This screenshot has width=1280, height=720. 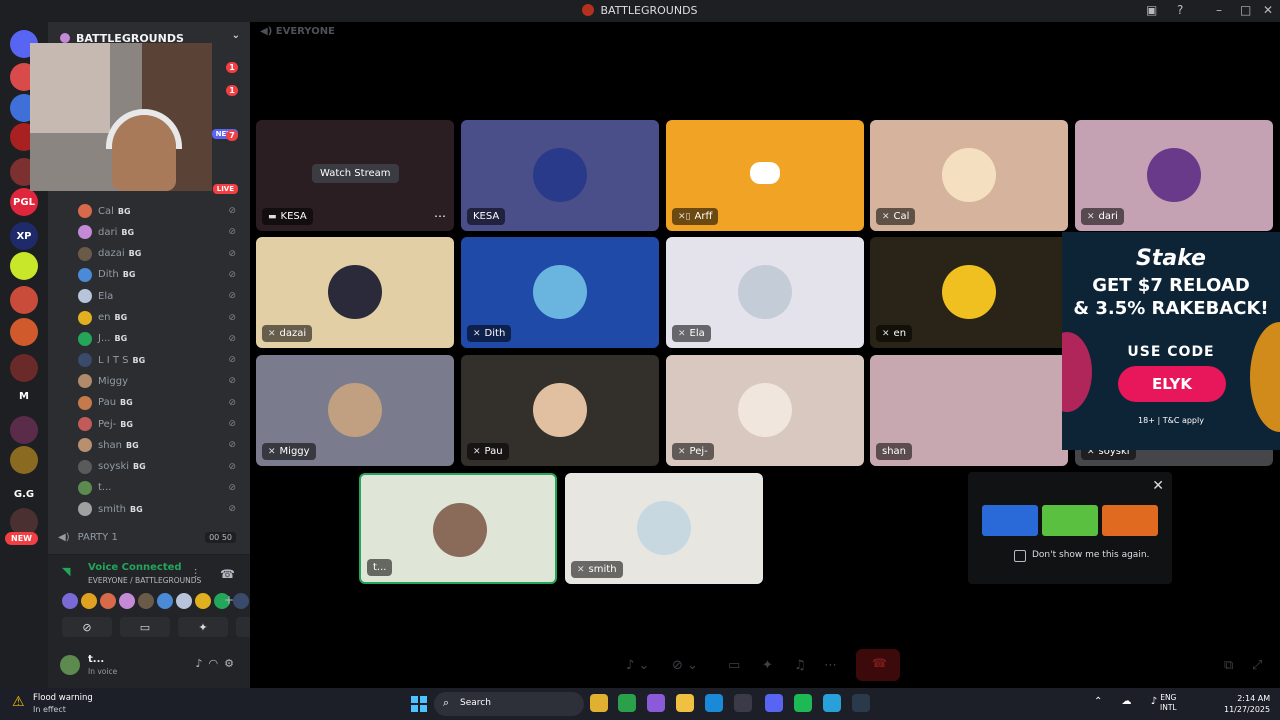 I want to click on participant-tile: ✕ Pau, so click(x=560, y=410).